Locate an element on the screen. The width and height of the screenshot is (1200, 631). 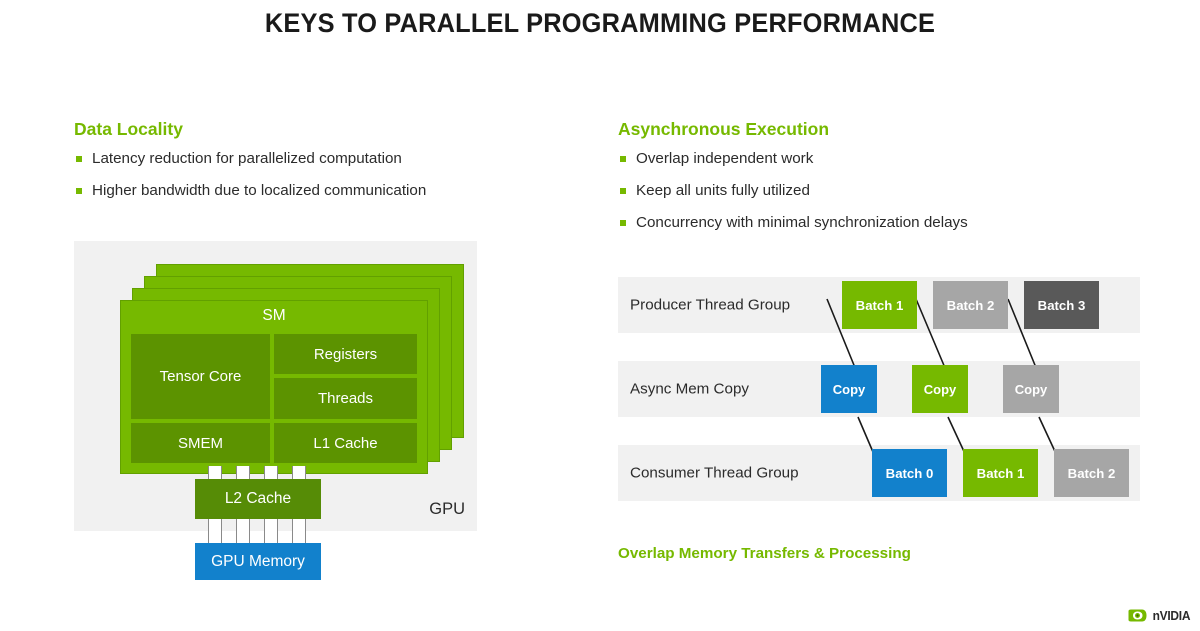
bullet-text: Overlap independent work is located at coordinates (725, 158).